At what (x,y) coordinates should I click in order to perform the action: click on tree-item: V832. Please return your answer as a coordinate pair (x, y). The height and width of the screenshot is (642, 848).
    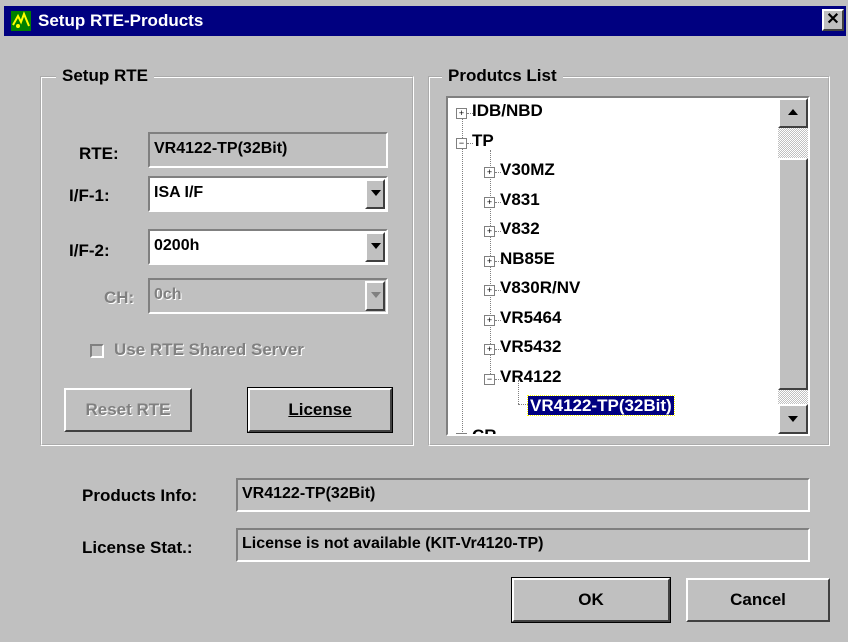
    Looking at the image, I should click on (520, 229).